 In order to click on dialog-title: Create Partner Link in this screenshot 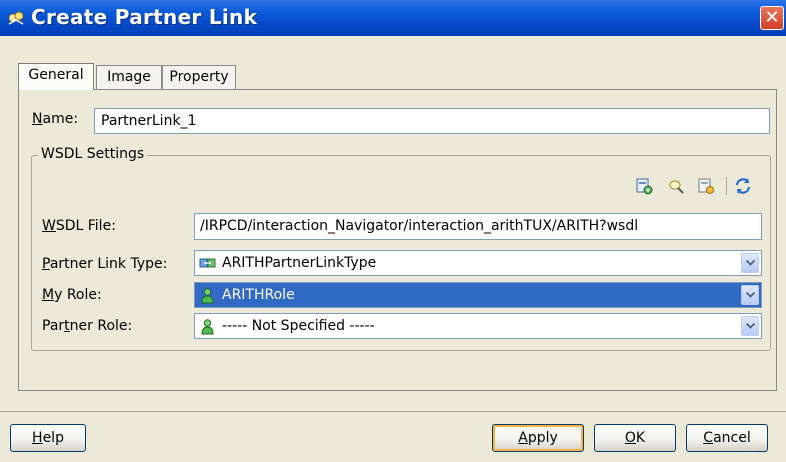, I will do `click(144, 17)`.